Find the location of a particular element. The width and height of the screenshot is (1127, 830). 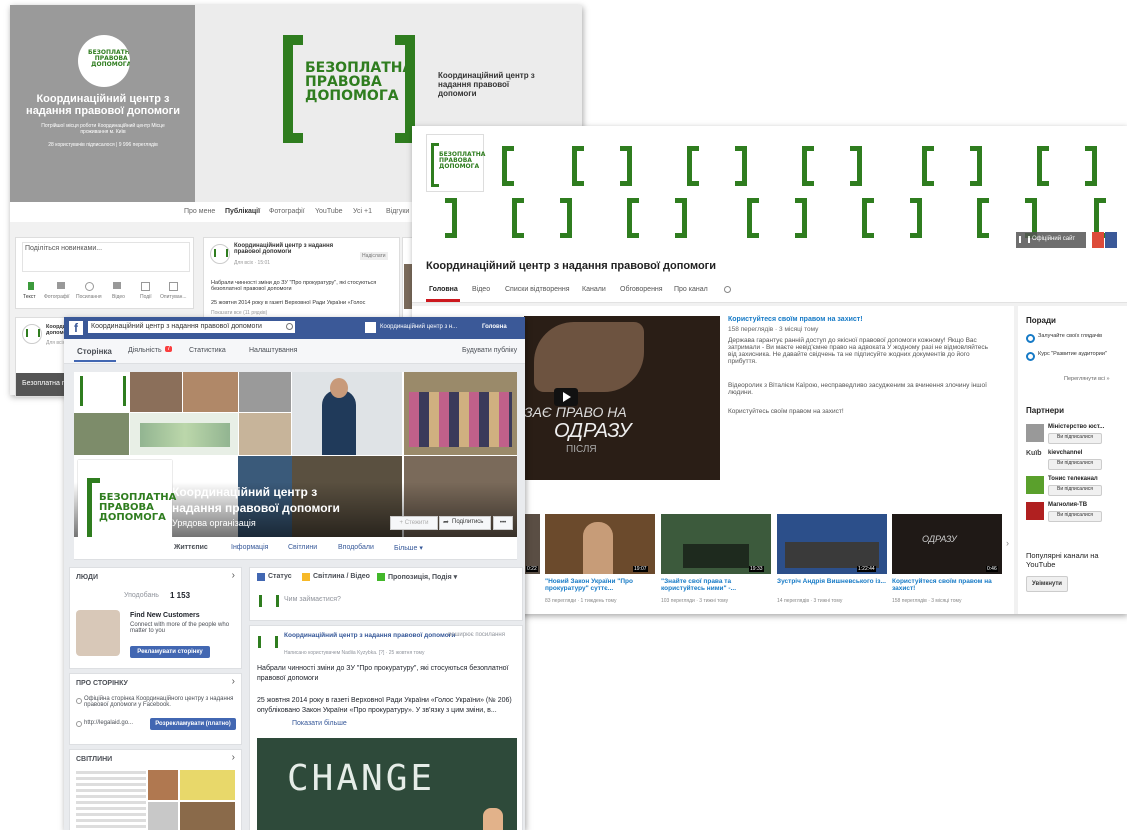

gplus-side-avatar is located at coordinates (32, 334).